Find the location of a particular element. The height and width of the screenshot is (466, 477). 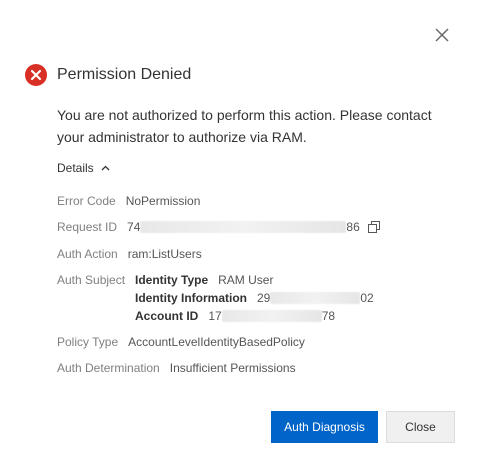

identity-type-value: RAM User is located at coordinates (246, 280).